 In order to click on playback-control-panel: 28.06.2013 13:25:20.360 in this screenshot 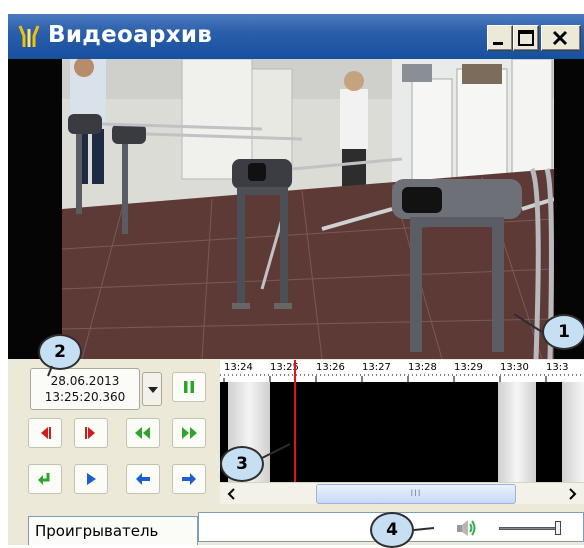, I will do `click(113, 427)`.